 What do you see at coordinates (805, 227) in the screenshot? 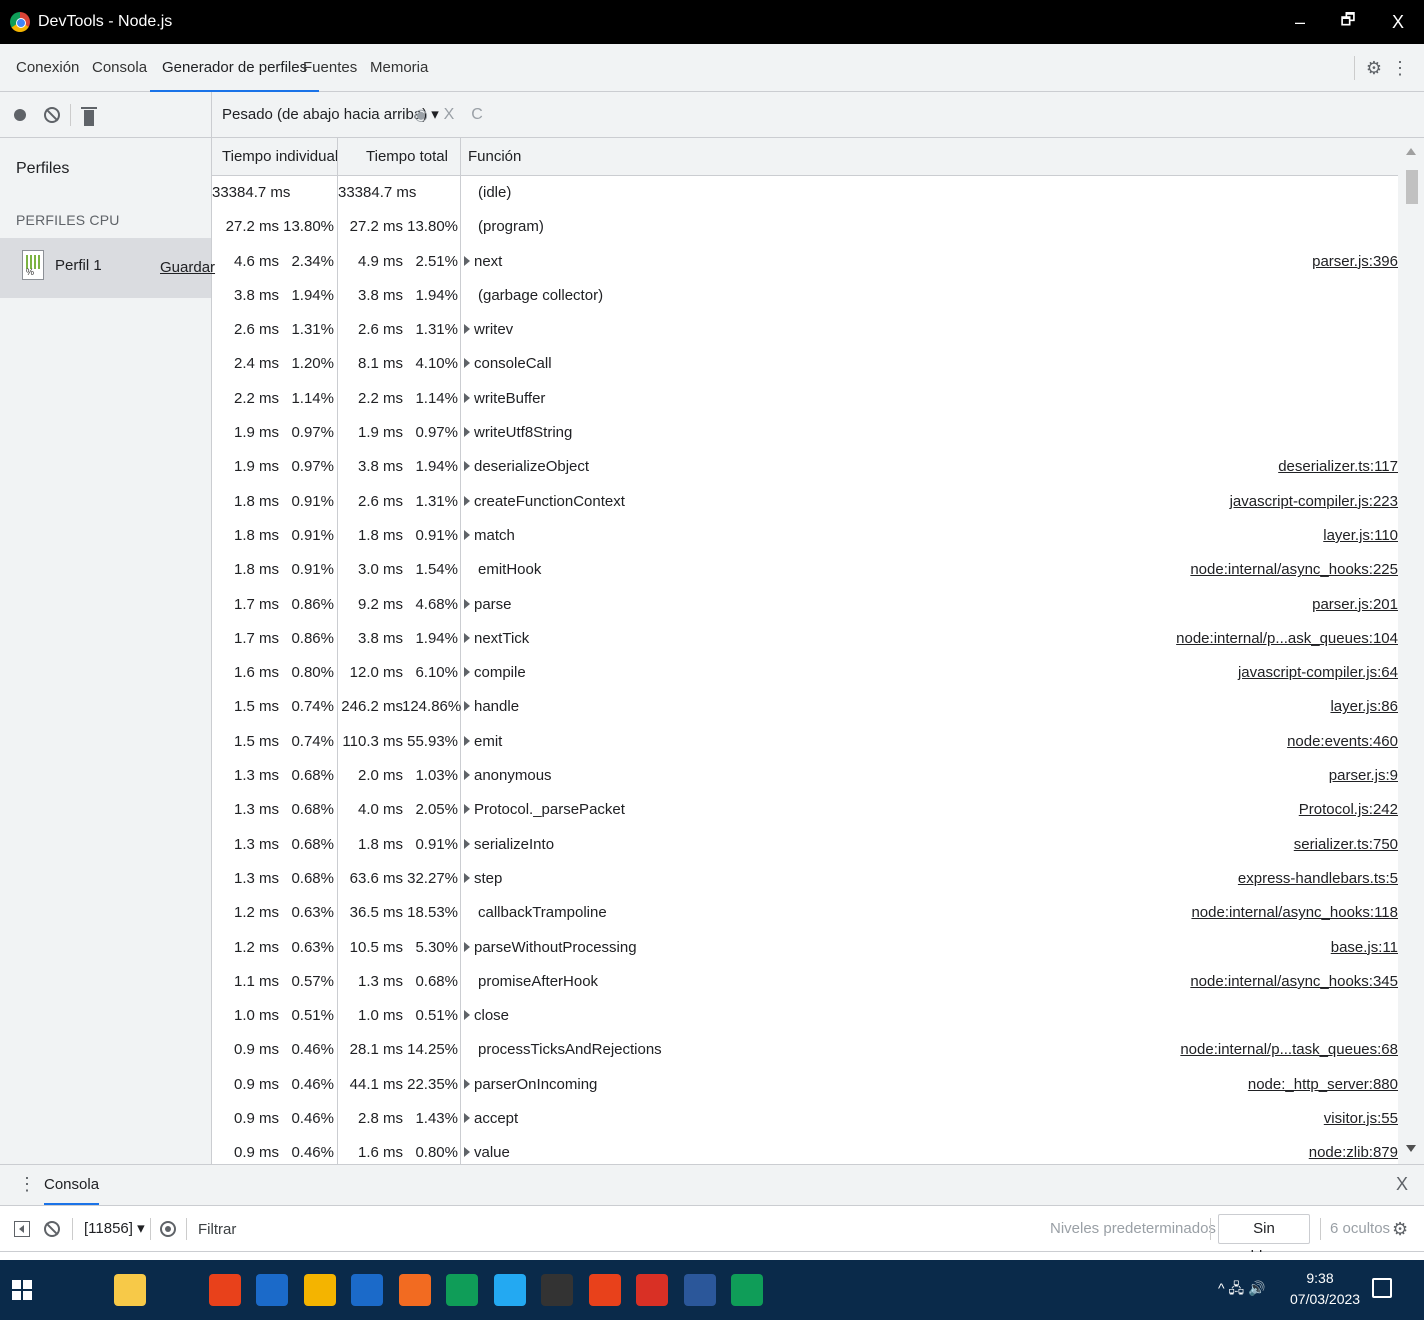
I see `table-row: 27.2 ms 13.80% 27.2 ms 13.80% (program)` at bounding box center [805, 227].